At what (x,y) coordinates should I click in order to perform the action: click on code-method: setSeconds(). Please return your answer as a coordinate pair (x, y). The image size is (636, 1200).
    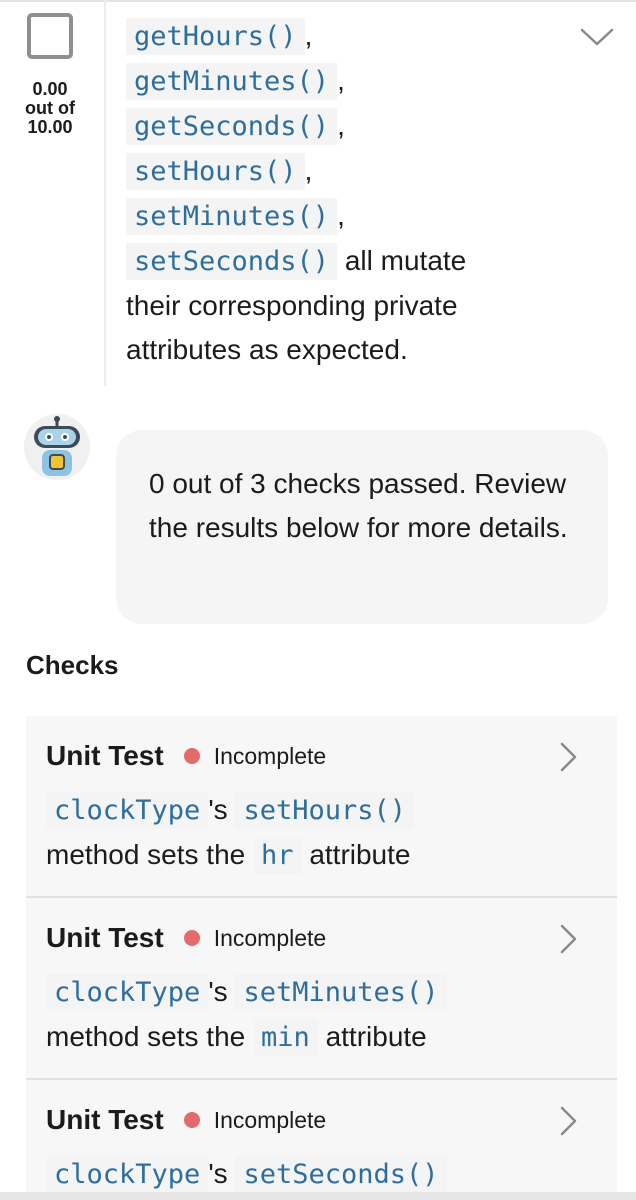
    Looking at the image, I should click on (341, 1174).